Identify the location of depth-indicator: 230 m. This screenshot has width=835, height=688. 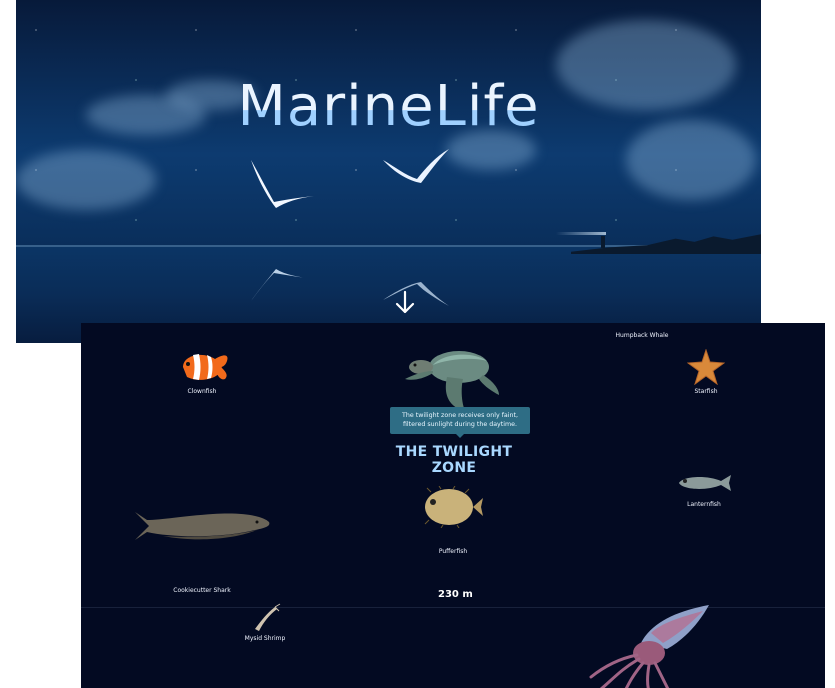
(455, 594).